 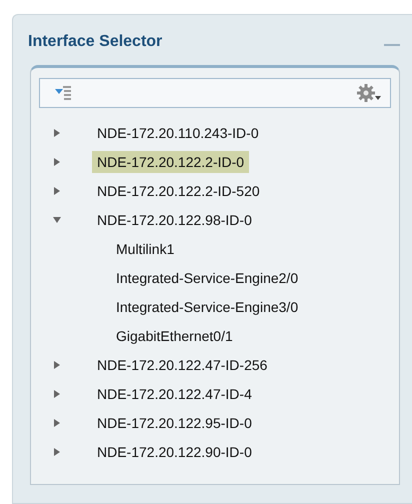 What do you see at coordinates (174, 423) in the screenshot?
I see `tree-item: NDE-172.20.122.95-ID-0` at bounding box center [174, 423].